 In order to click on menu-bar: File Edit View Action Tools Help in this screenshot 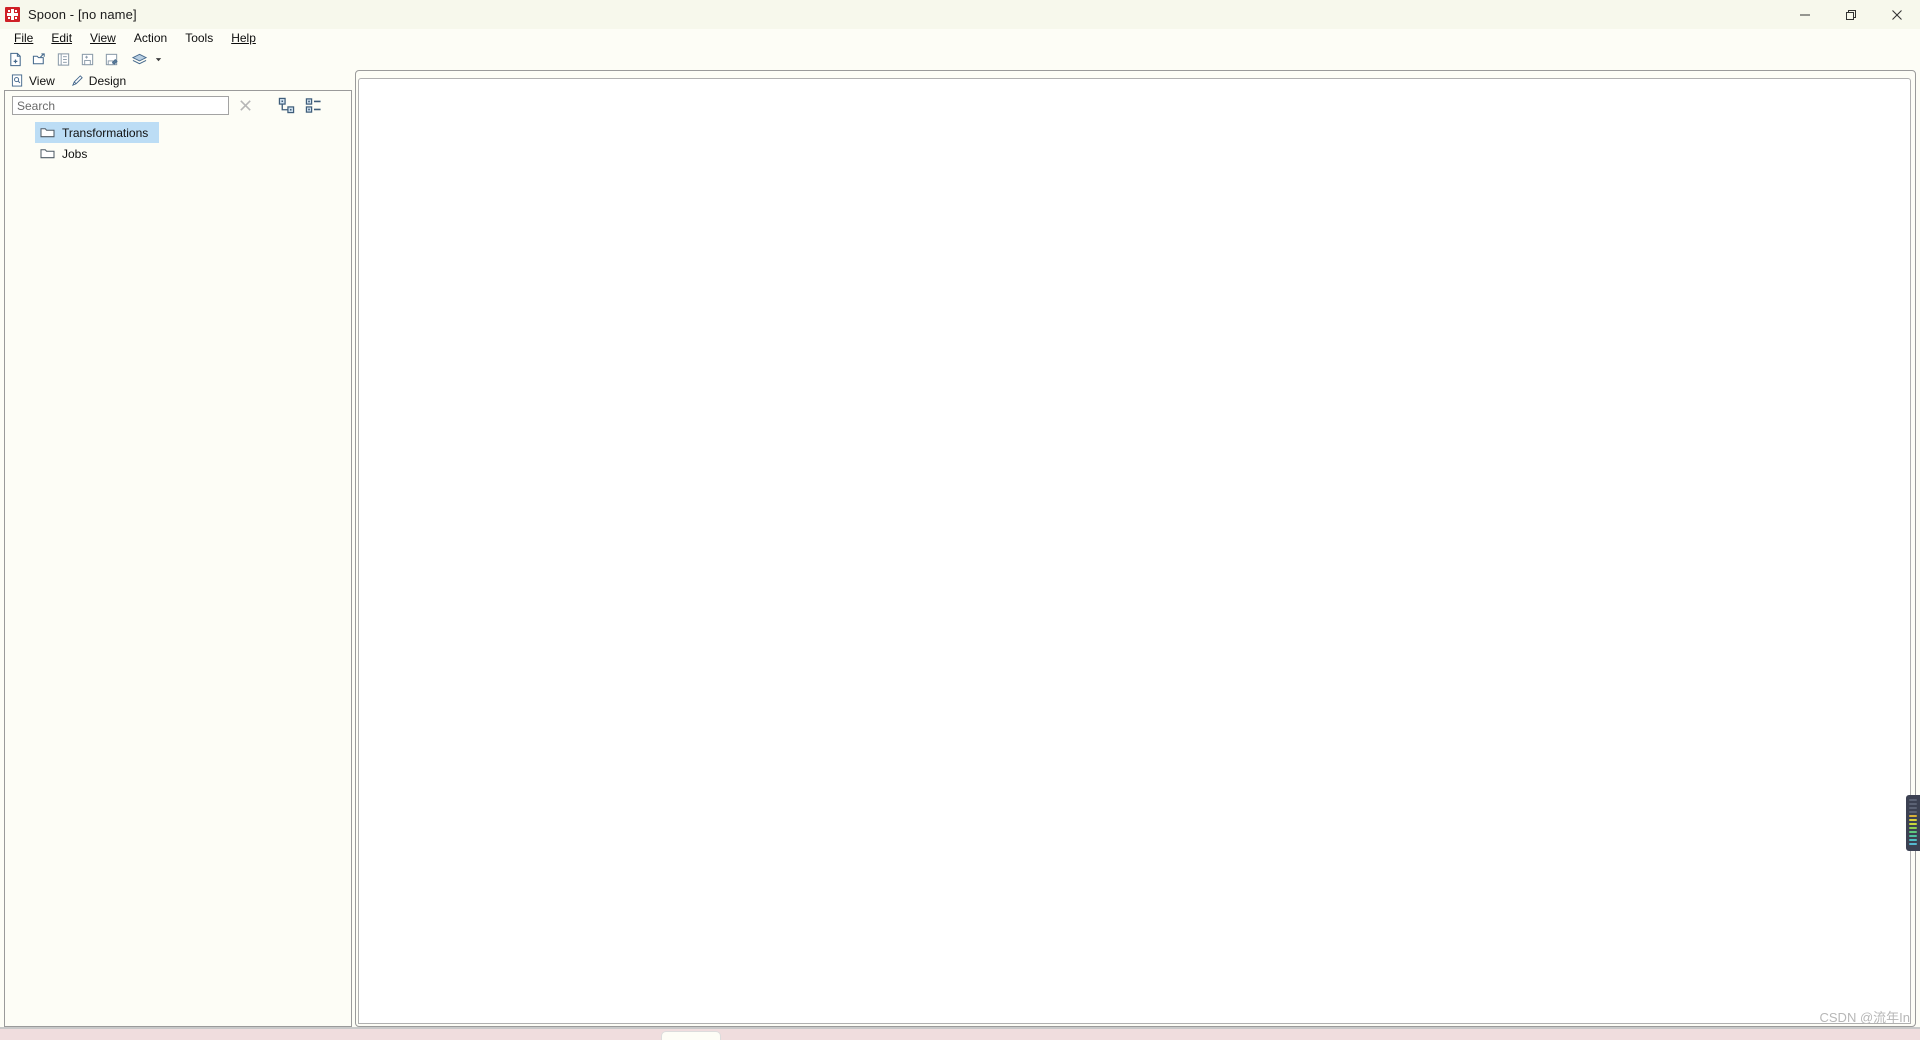, I will do `click(960, 38)`.